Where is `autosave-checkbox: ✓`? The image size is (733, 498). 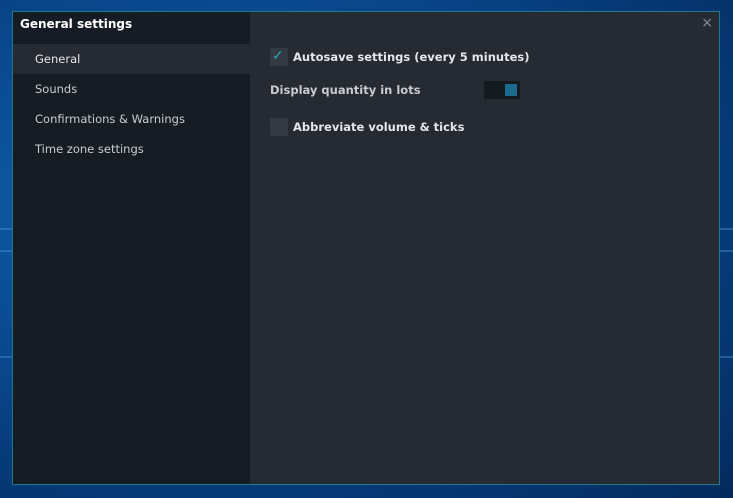
autosave-checkbox: ✓ is located at coordinates (279, 57).